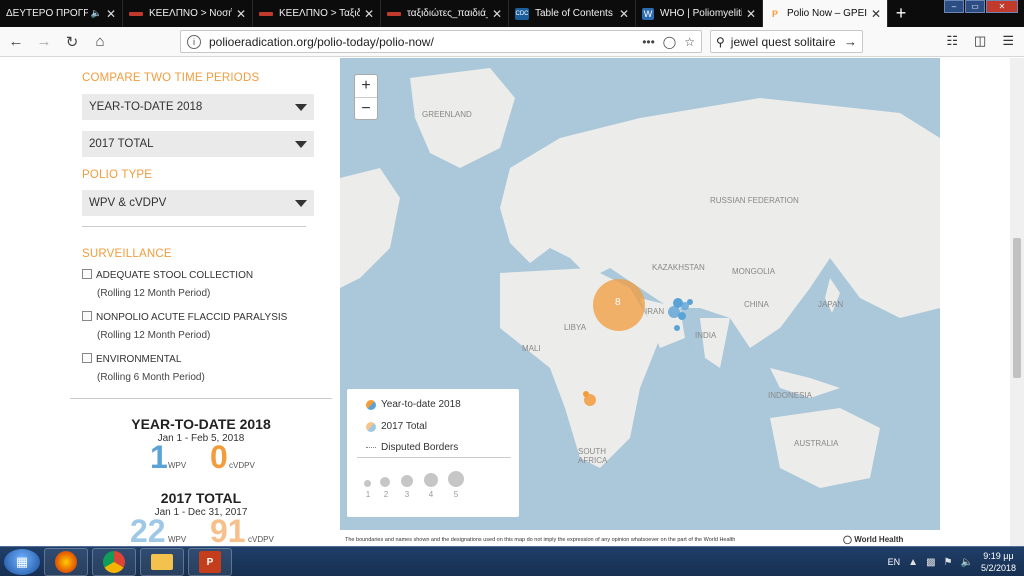 The width and height of the screenshot is (1024, 576). What do you see at coordinates (593, 456) in the screenshot?
I see `map-label-south-africa: SOUTH AFRICA` at bounding box center [593, 456].